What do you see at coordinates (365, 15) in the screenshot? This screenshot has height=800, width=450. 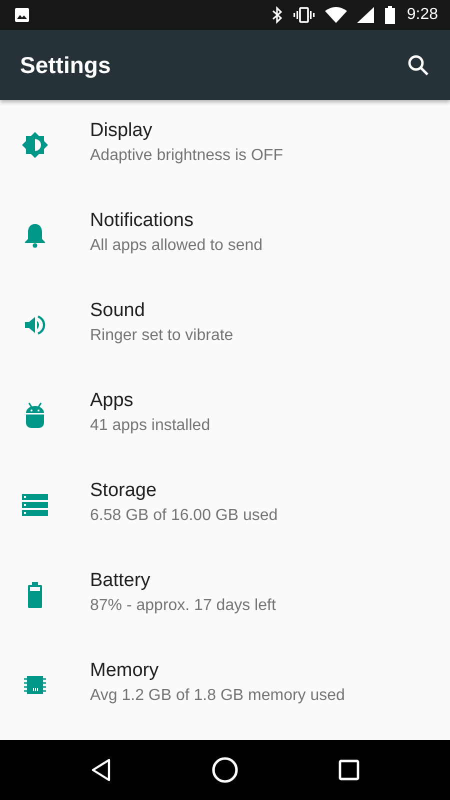 I see `signal-icon` at bounding box center [365, 15].